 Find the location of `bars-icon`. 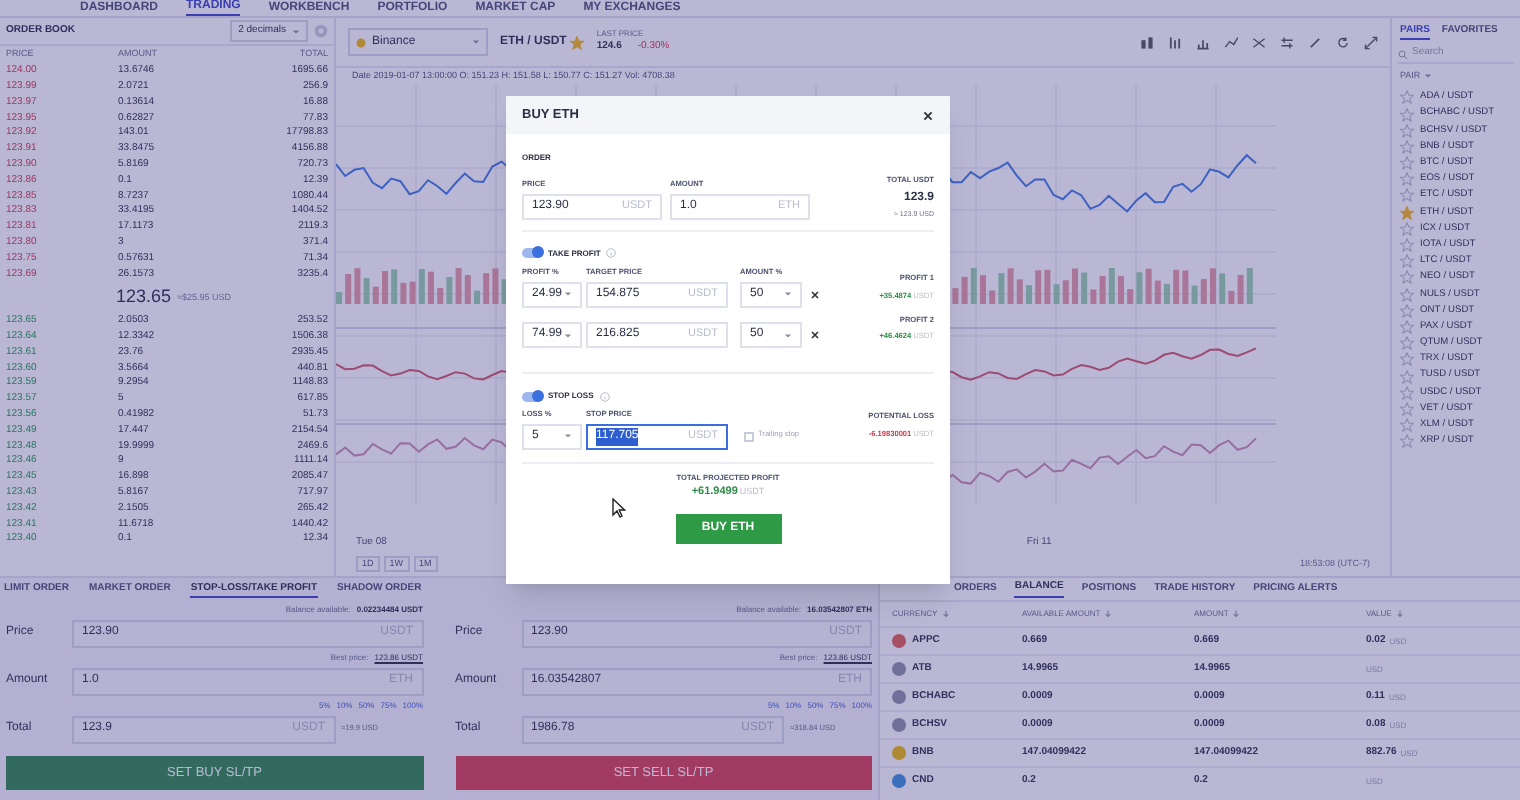

bars-icon is located at coordinates (1203, 42).